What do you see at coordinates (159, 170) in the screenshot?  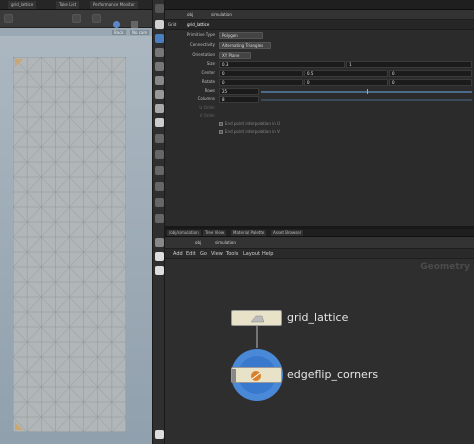 I see `uv-icon` at bounding box center [159, 170].